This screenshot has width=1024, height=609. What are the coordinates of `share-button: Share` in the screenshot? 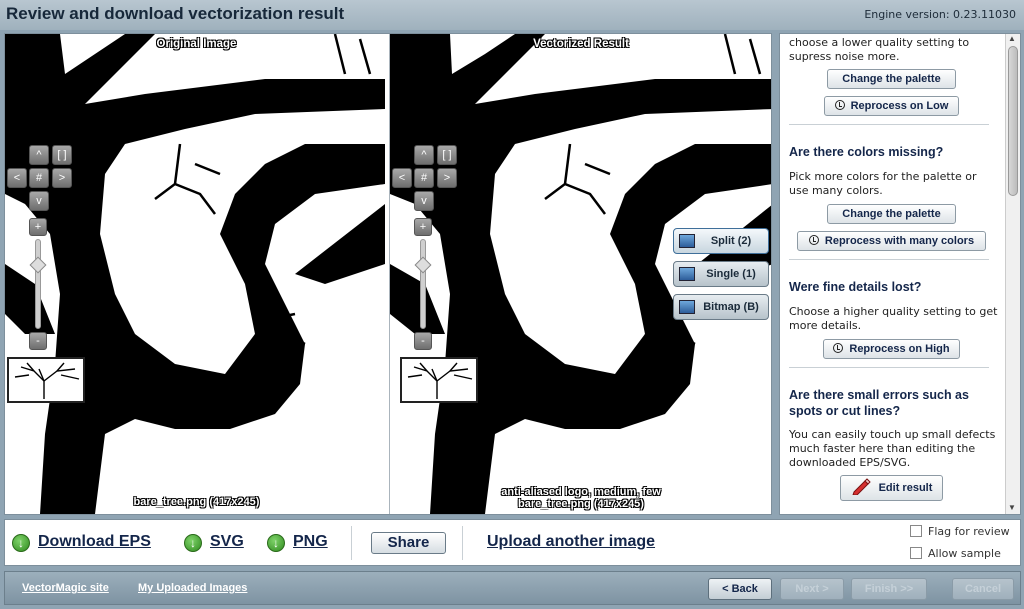 It's located at (408, 543).